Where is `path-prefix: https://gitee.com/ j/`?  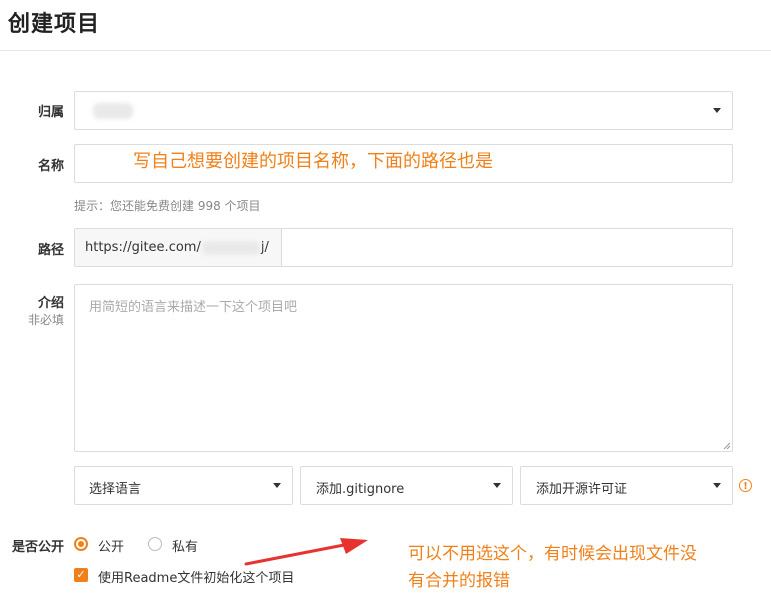
path-prefix: https://gitee.com/ j/ is located at coordinates (178, 247).